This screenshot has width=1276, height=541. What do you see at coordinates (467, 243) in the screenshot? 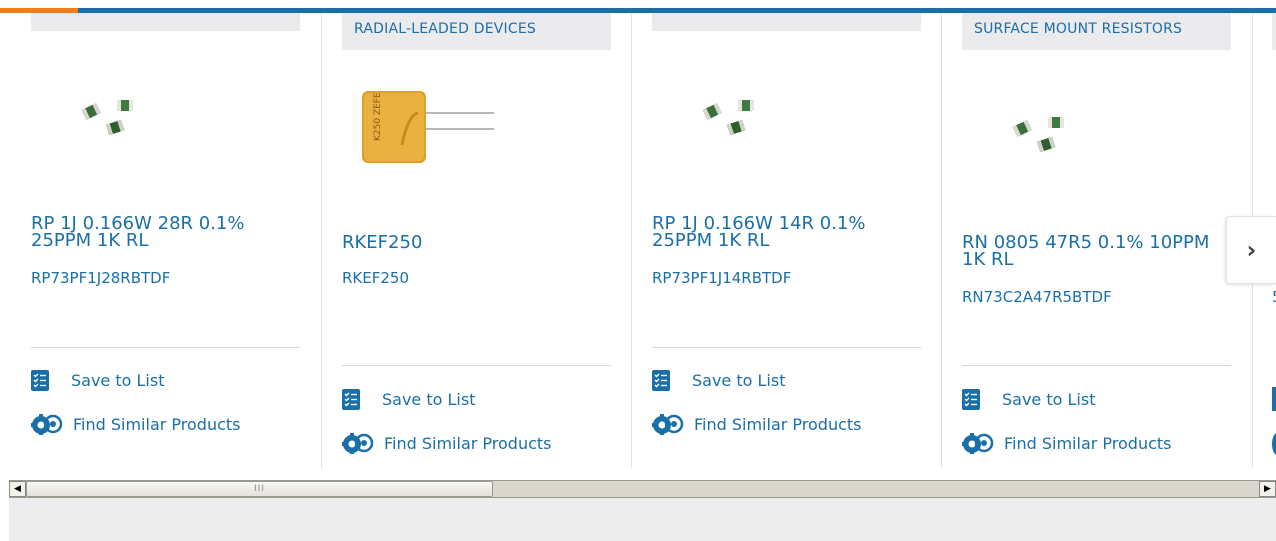
I see `product-title-link: RKEF250` at bounding box center [467, 243].